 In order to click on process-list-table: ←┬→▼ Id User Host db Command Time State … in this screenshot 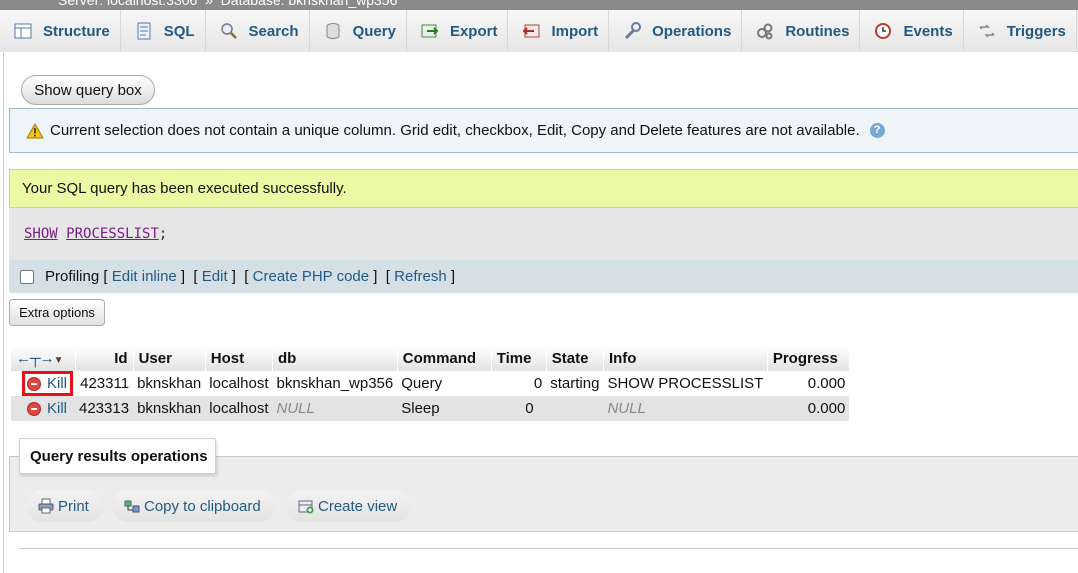, I will do `click(430, 383)`.